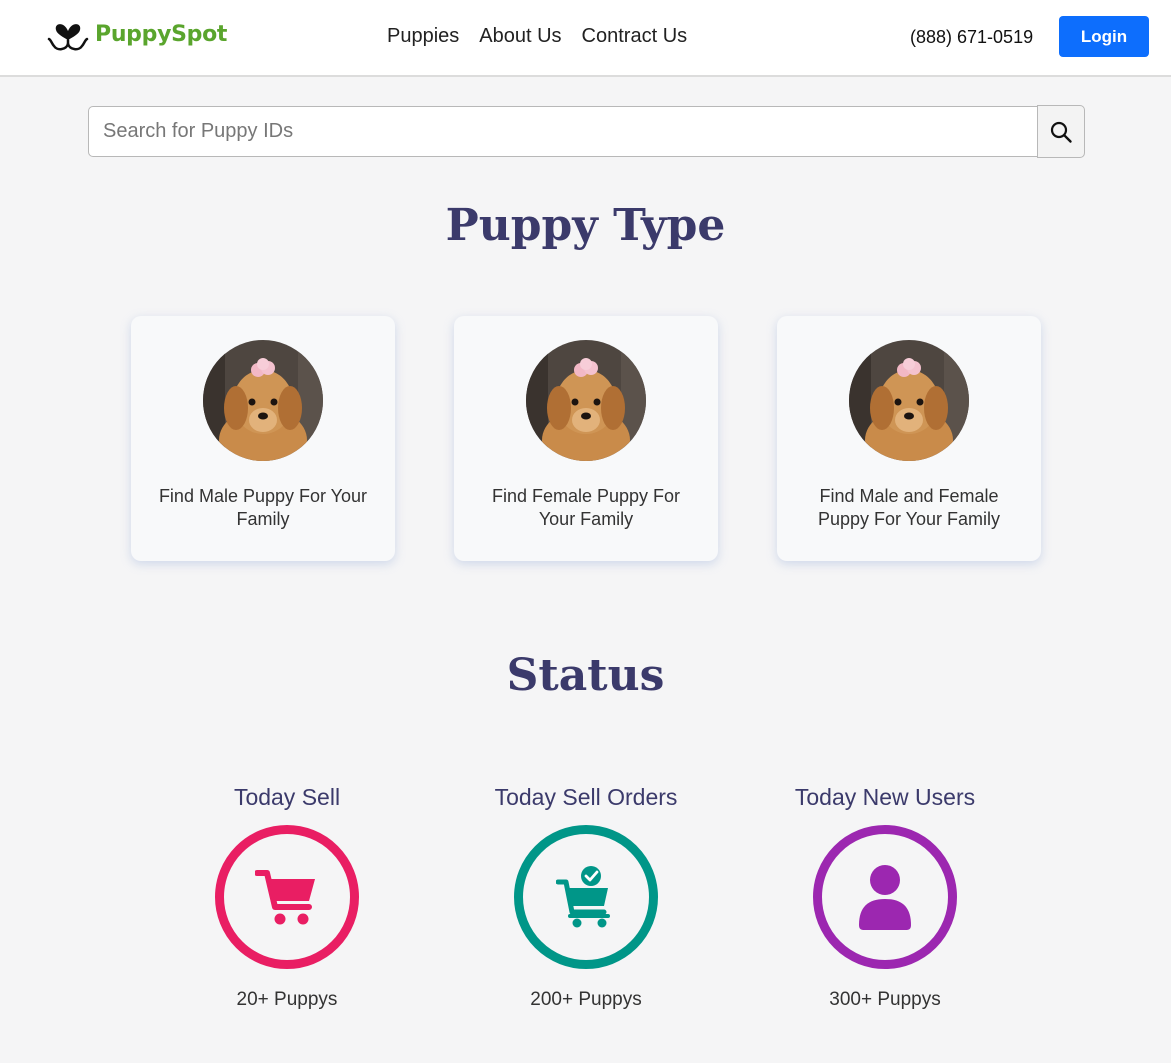  I want to click on brand-link: PuppySpot, so click(137, 36).